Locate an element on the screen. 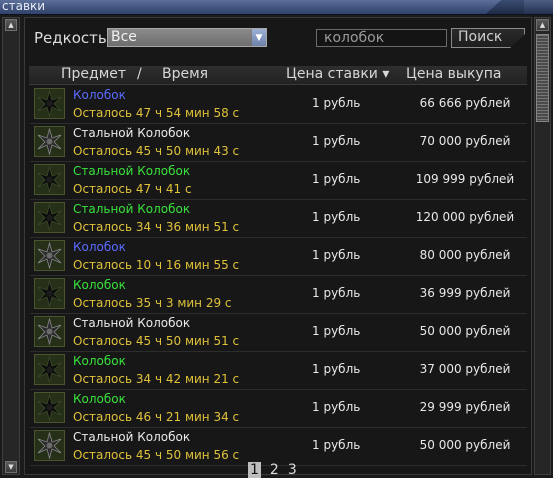 This screenshot has height=478, width=553. lot-time-left: Осталось 47 ч 54 мин 58 с is located at coordinates (156, 113).